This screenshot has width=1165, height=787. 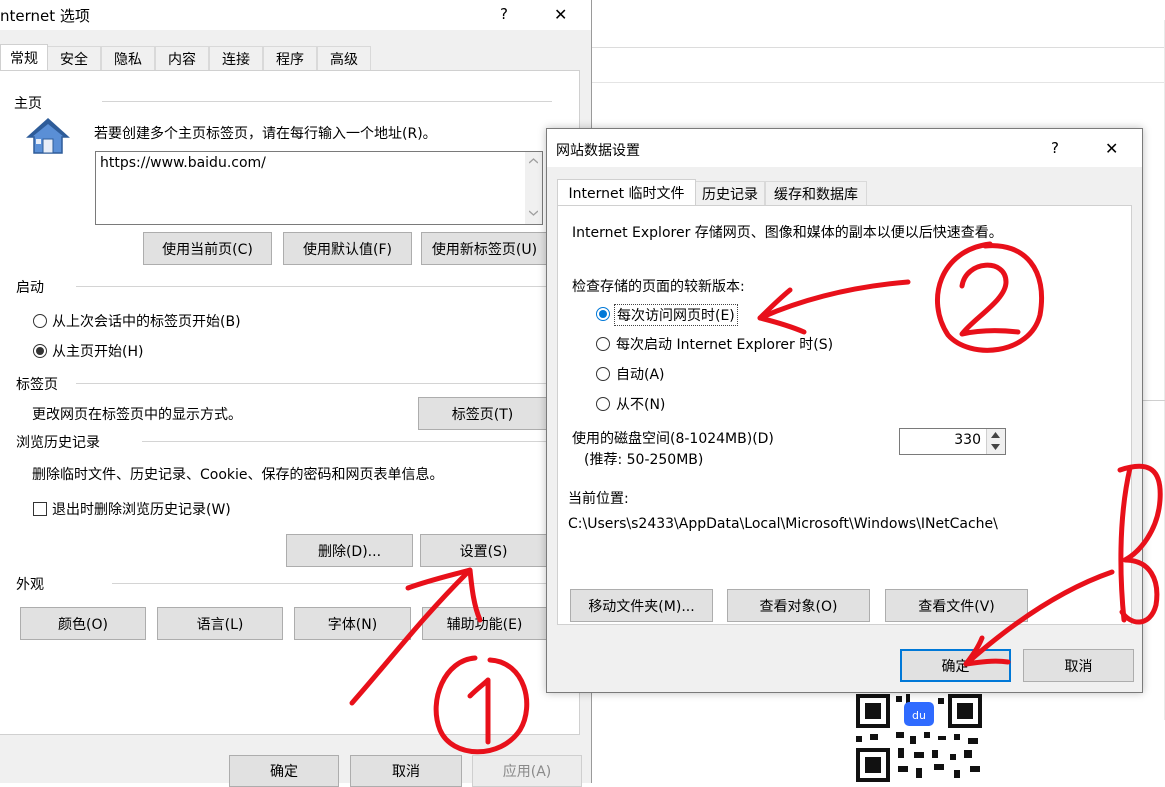 I want to click on radio-every-visit, so click(x=603, y=314).